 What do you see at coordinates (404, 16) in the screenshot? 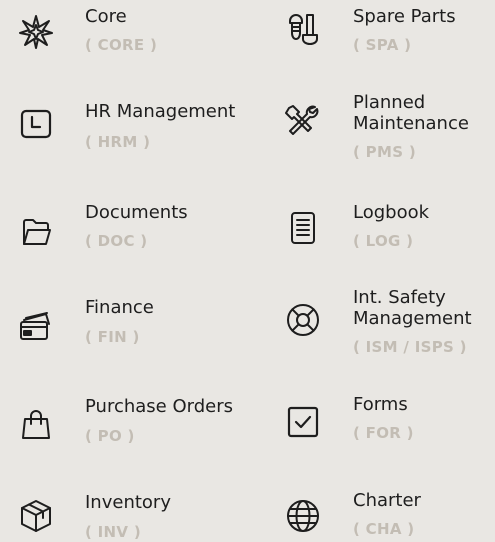
I see `module-label: Spare Parts` at bounding box center [404, 16].